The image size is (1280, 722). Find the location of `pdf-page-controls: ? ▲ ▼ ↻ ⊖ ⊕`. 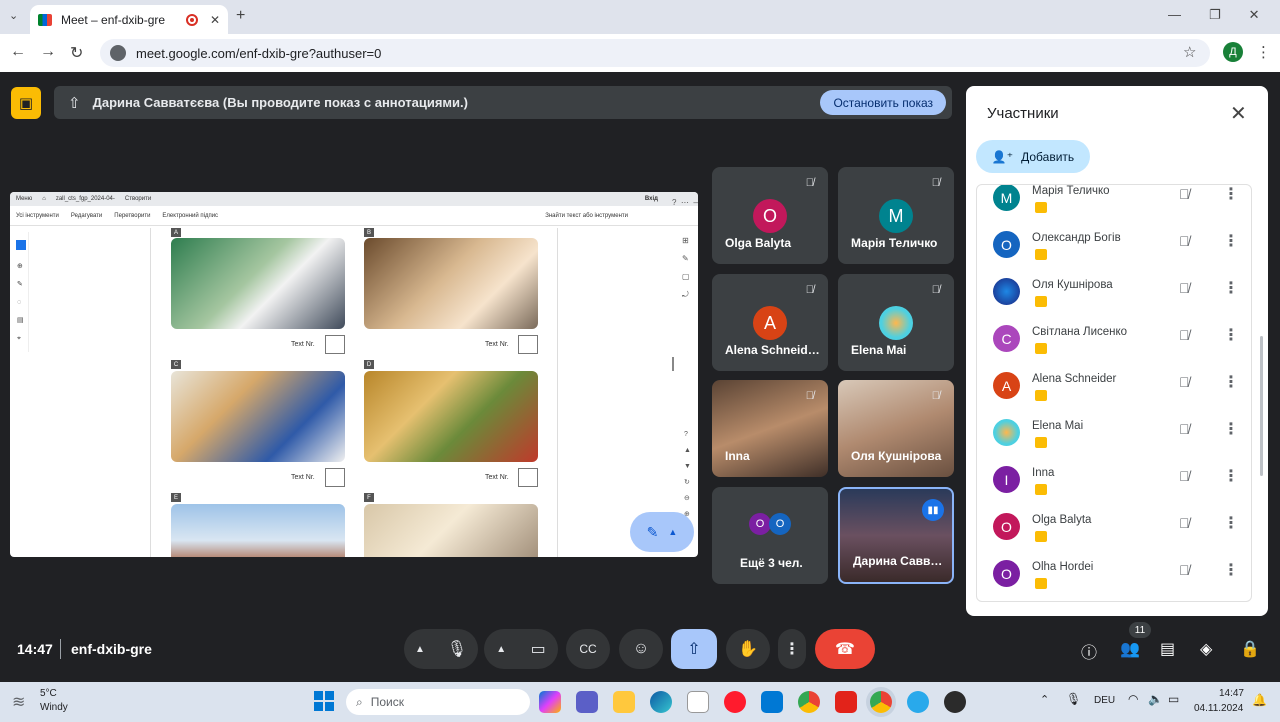

pdf-page-controls: ? ▲ ▼ ↻ ⊖ ⊕ is located at coordinates (687, 475).